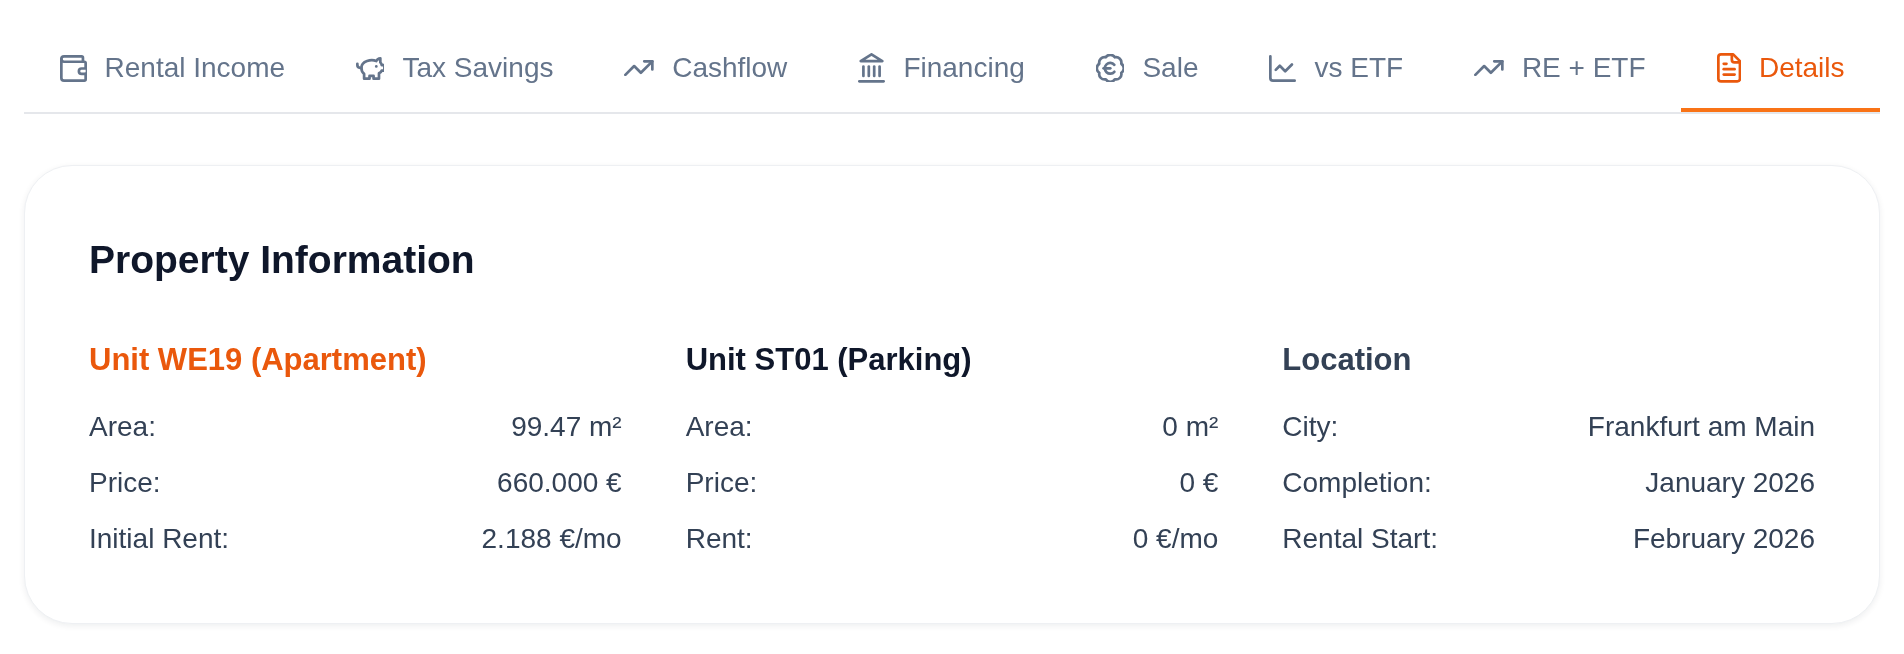 The image size is (1904, 654). Describe the element at coordinates (719, 539) in the screenshot. I see `field-label: Rent:` at that location.